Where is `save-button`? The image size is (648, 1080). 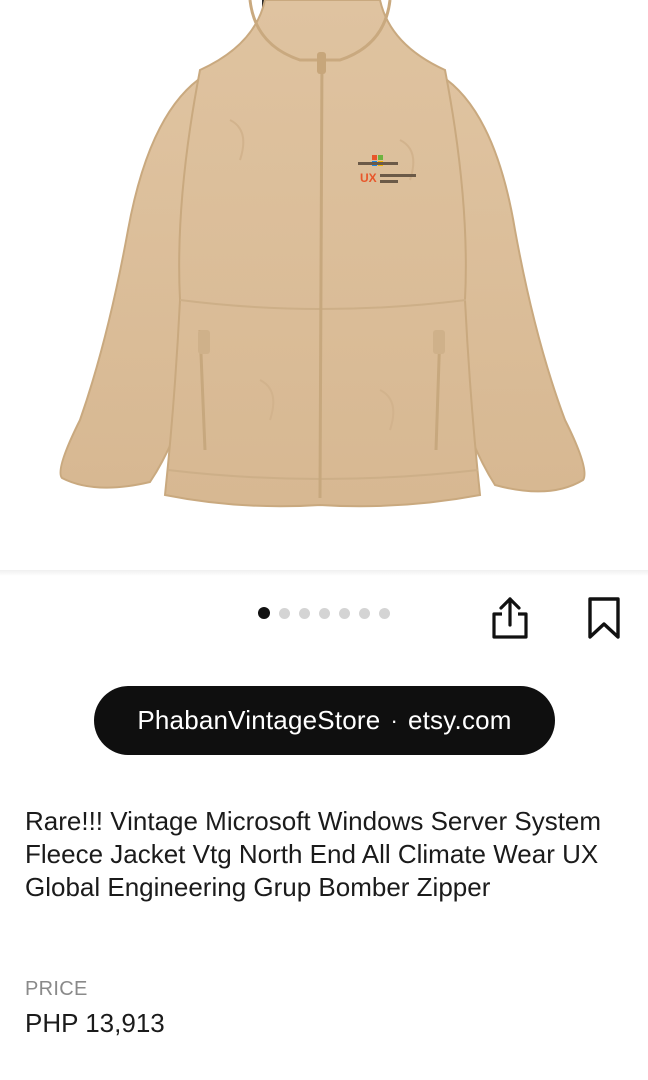 save-button is located at coordinates (604, 618).